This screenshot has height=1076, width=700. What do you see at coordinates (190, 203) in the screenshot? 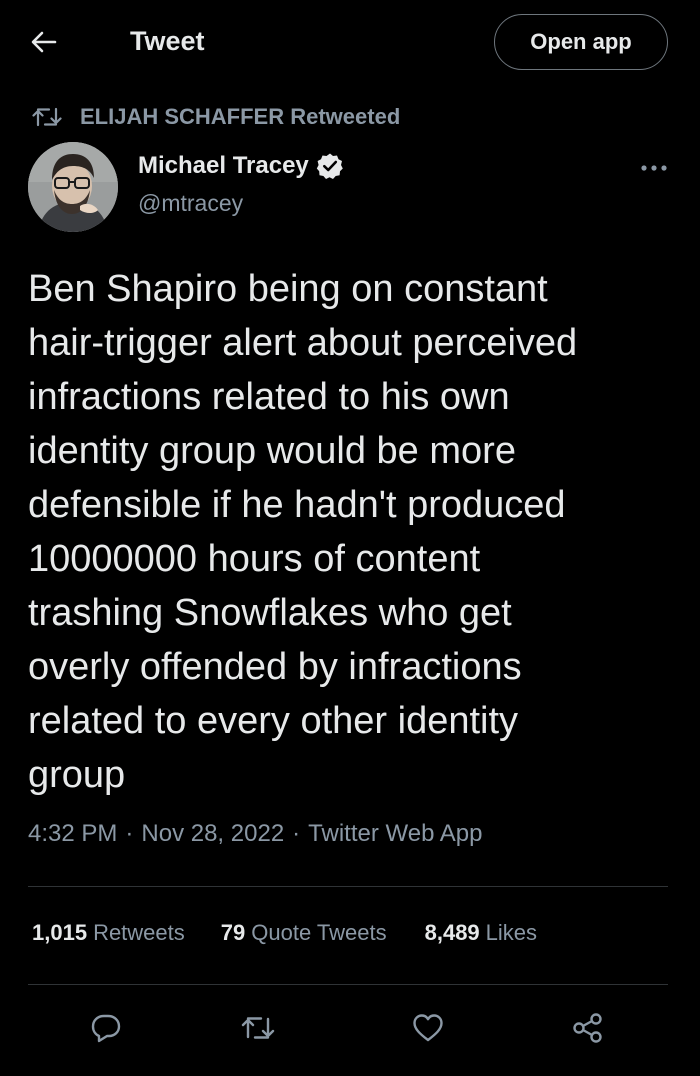
I see `author-handle: @mtracey` at bounding box center [190, 203].